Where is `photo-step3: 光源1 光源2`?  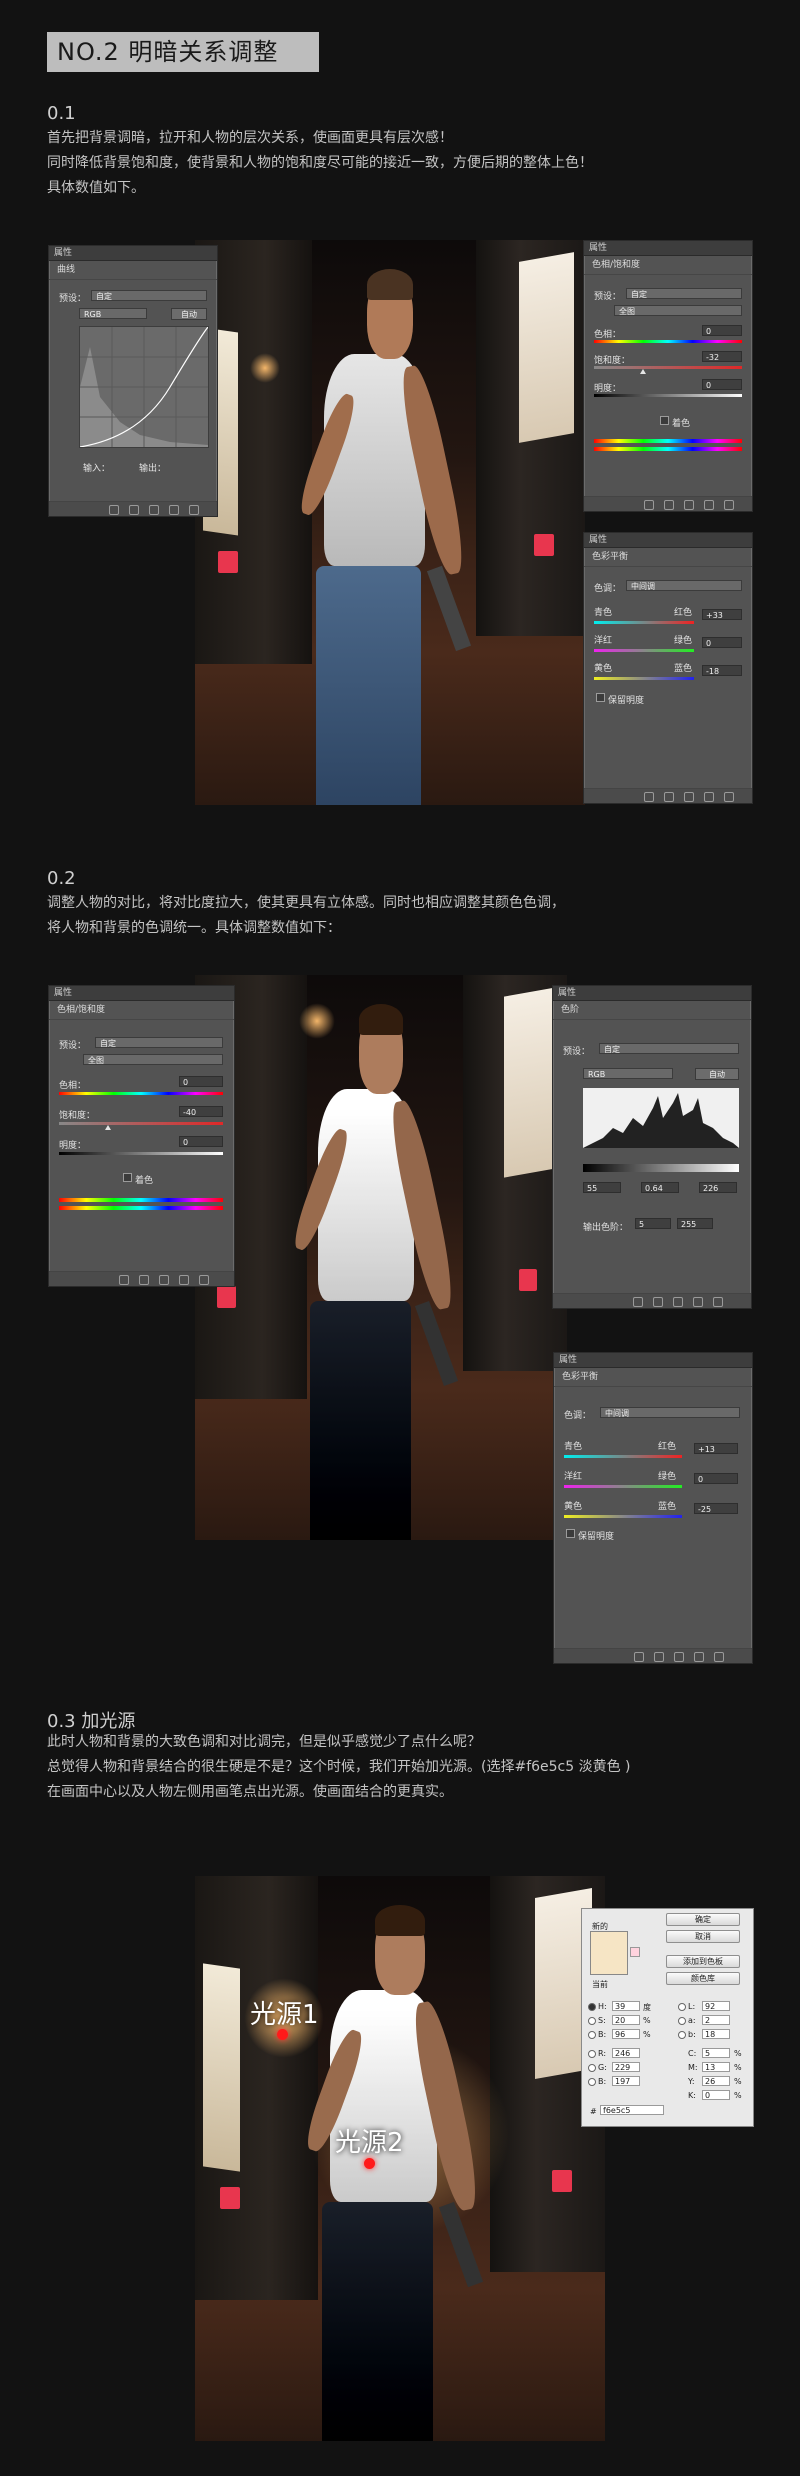
photo-step3: 光源1 光源2 is located at coordinates (400, 2158).